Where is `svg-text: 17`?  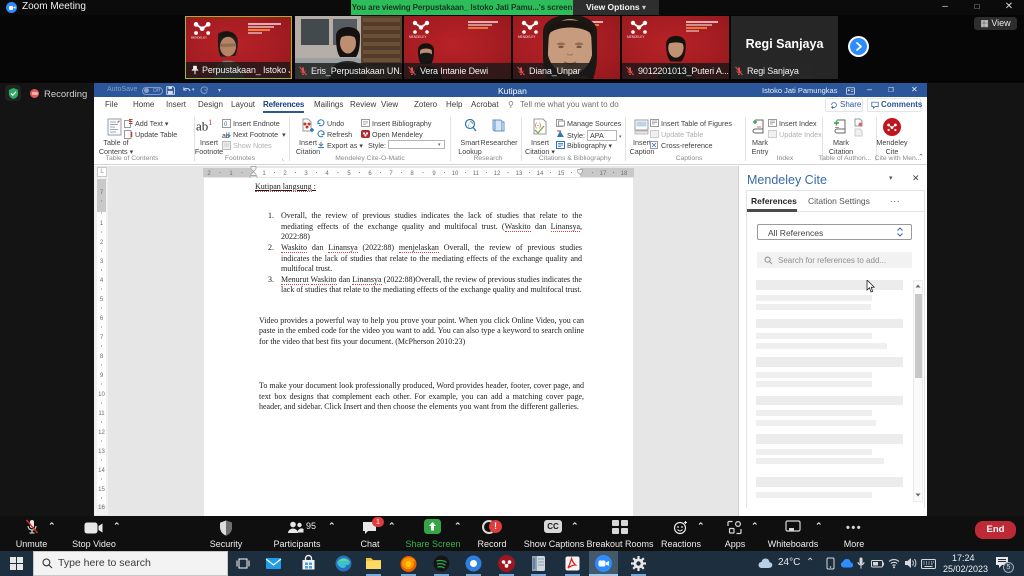
svg-text: 17 is located at coordinates (603, 174).